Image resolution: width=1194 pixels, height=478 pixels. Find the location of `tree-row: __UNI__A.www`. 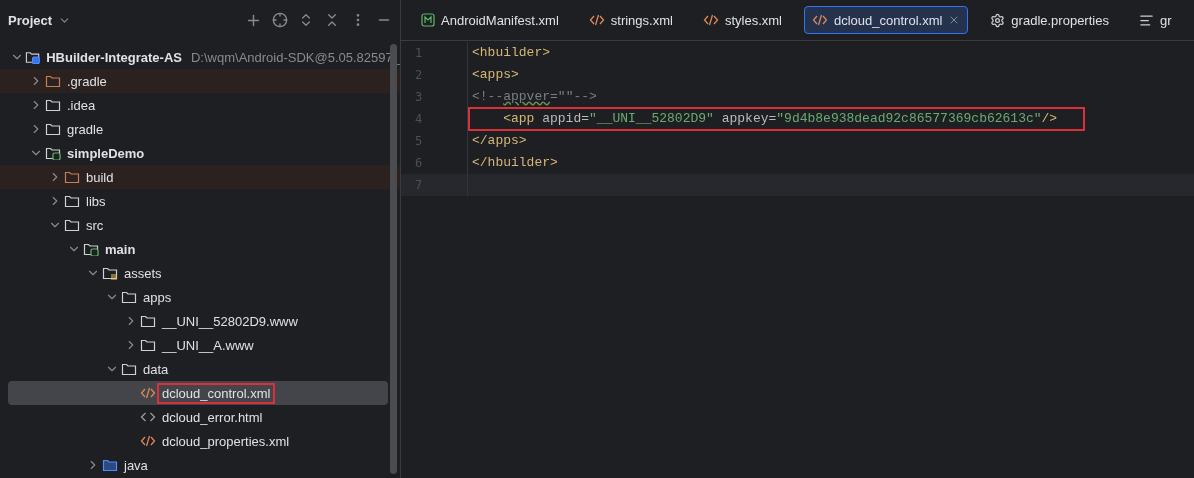

tree-row: __UNI__A.www is located at coordinates (200, 345).